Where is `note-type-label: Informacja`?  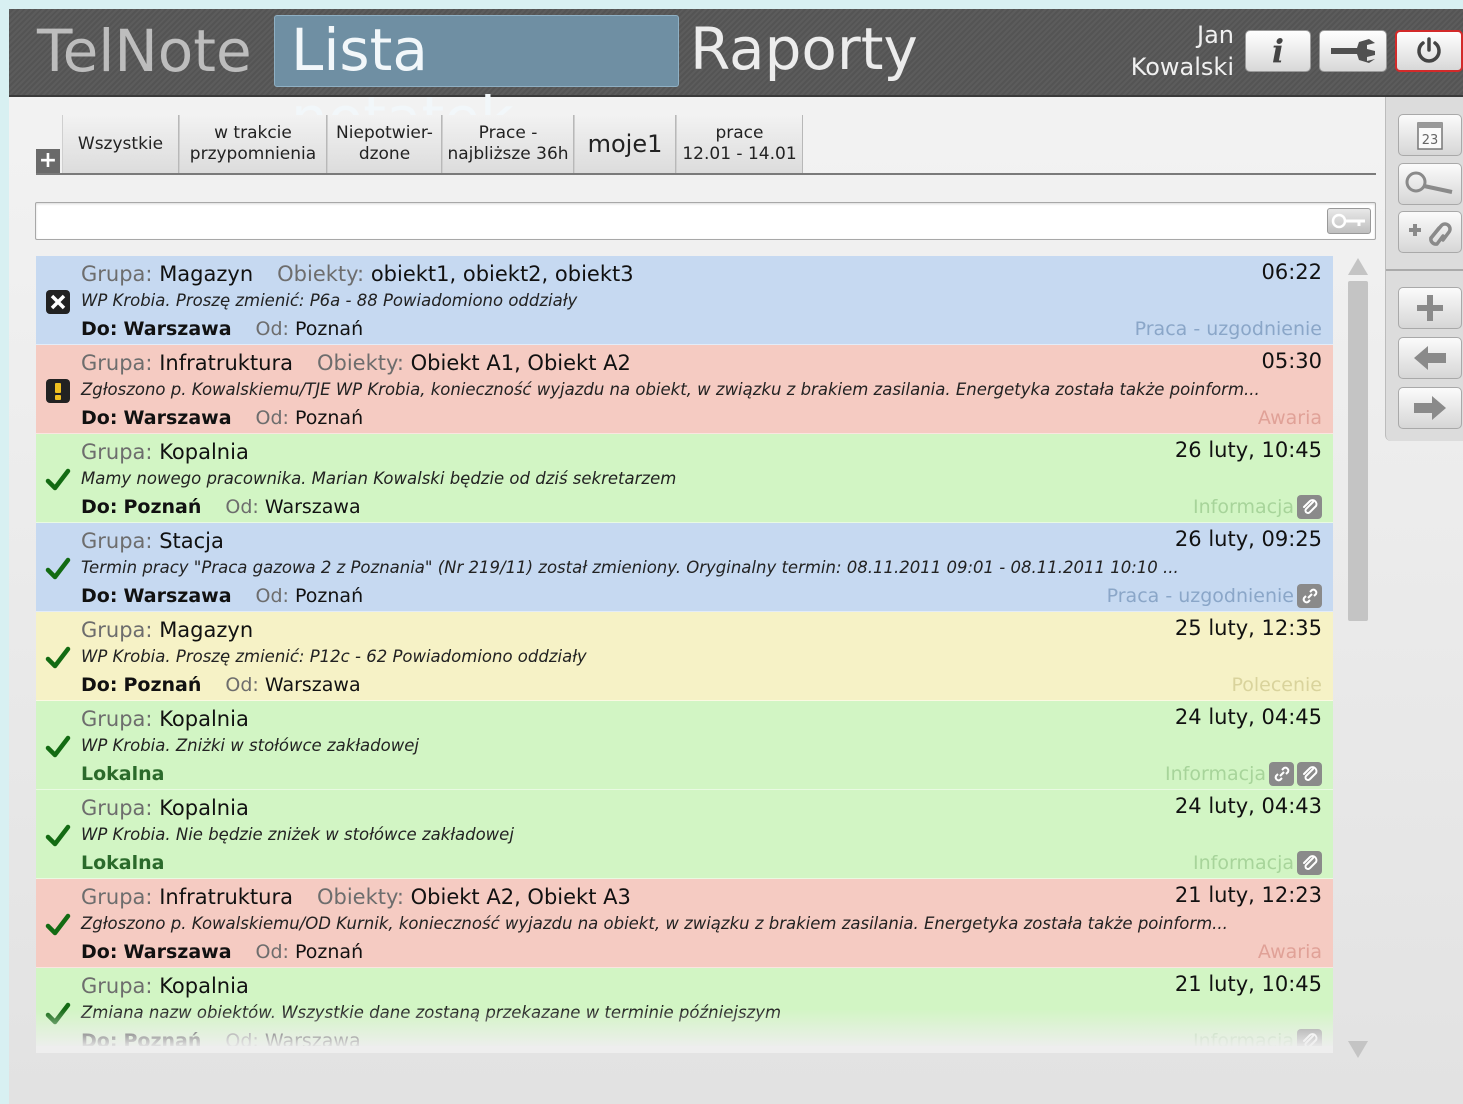
note-type-label: Informacja is located at coordinates (1243, 507).